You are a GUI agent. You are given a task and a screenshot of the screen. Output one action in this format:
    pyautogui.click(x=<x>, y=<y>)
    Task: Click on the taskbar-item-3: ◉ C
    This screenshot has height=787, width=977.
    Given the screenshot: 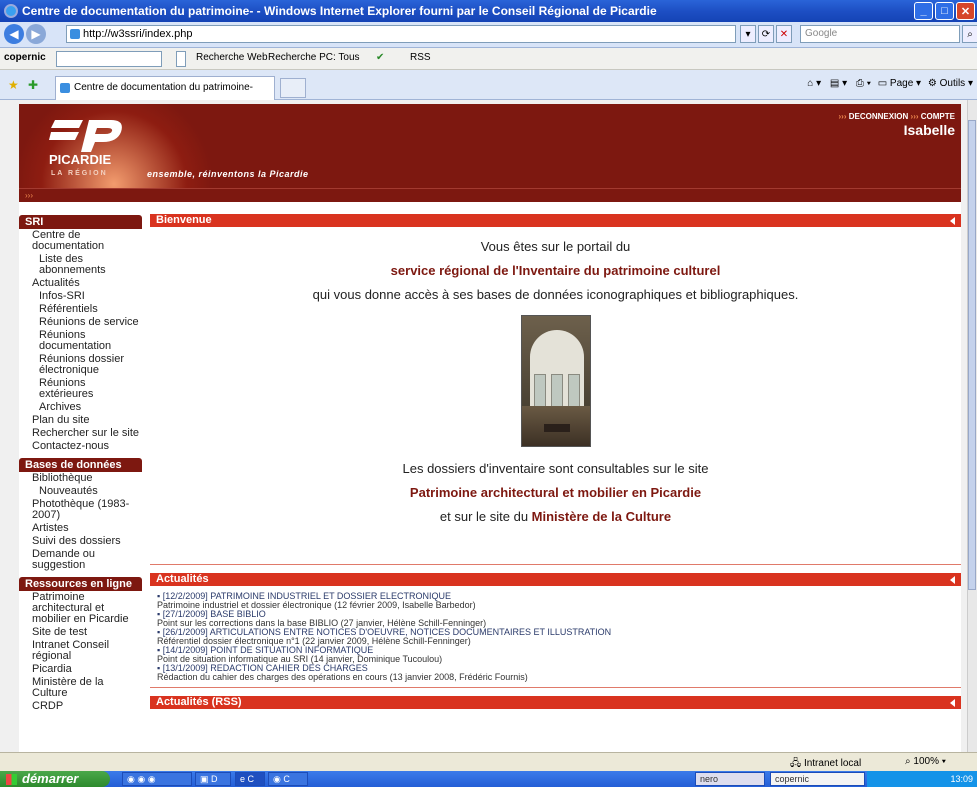 What is the action you would take?
    pyautogui.click(x=288, y=779)
    